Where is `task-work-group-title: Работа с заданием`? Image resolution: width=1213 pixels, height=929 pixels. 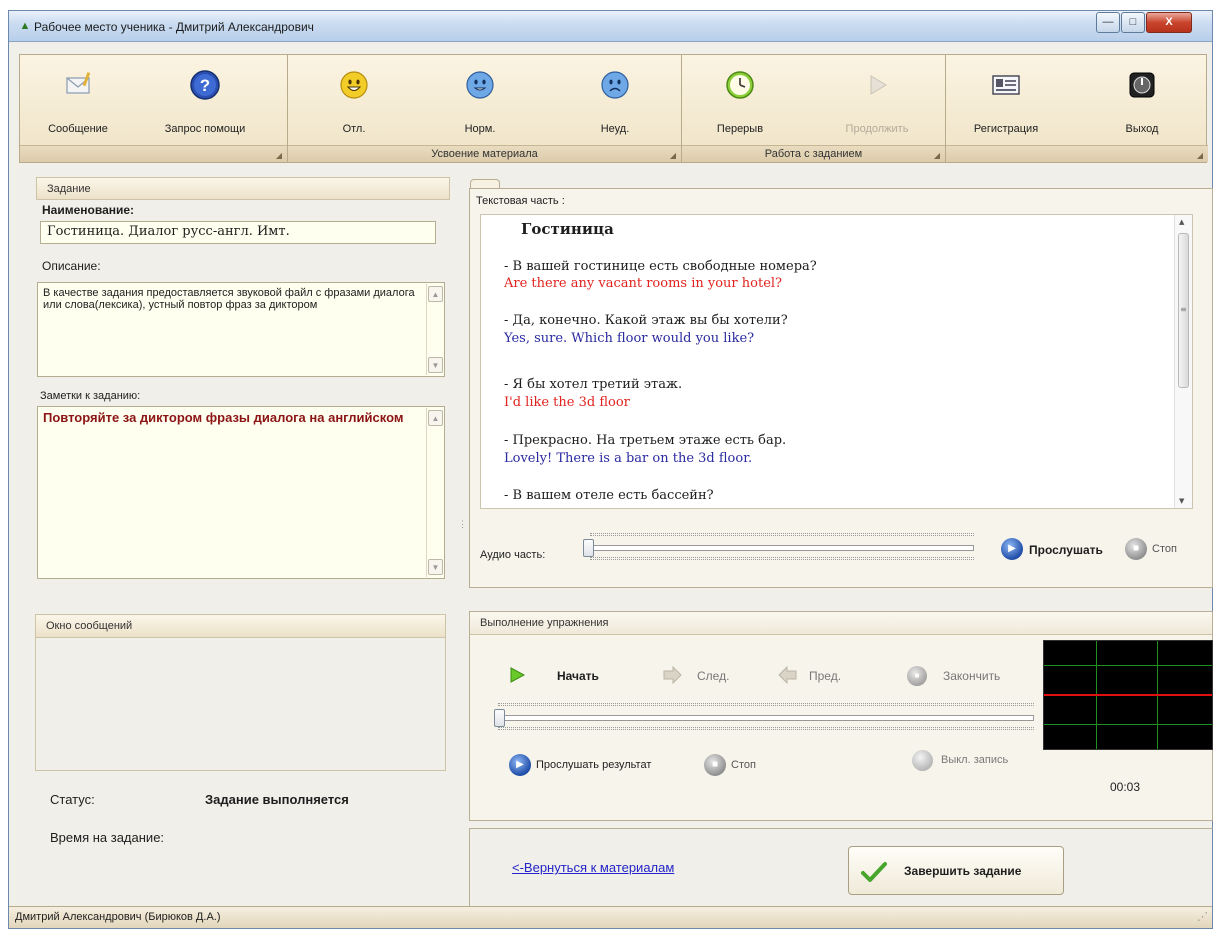
task-work-group-title: Работа с заданием is located at coordinates (813, 154).